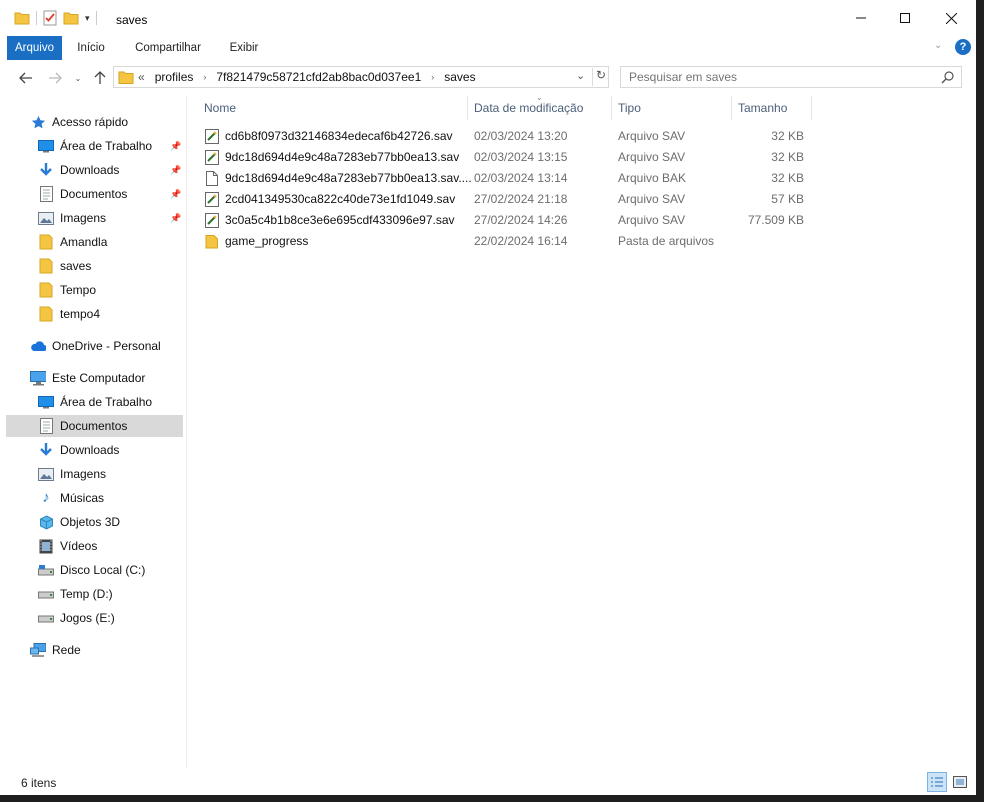  I want to click on sidebar-item-pc-drive-c: Disco Local (C:), so click(91, 570).